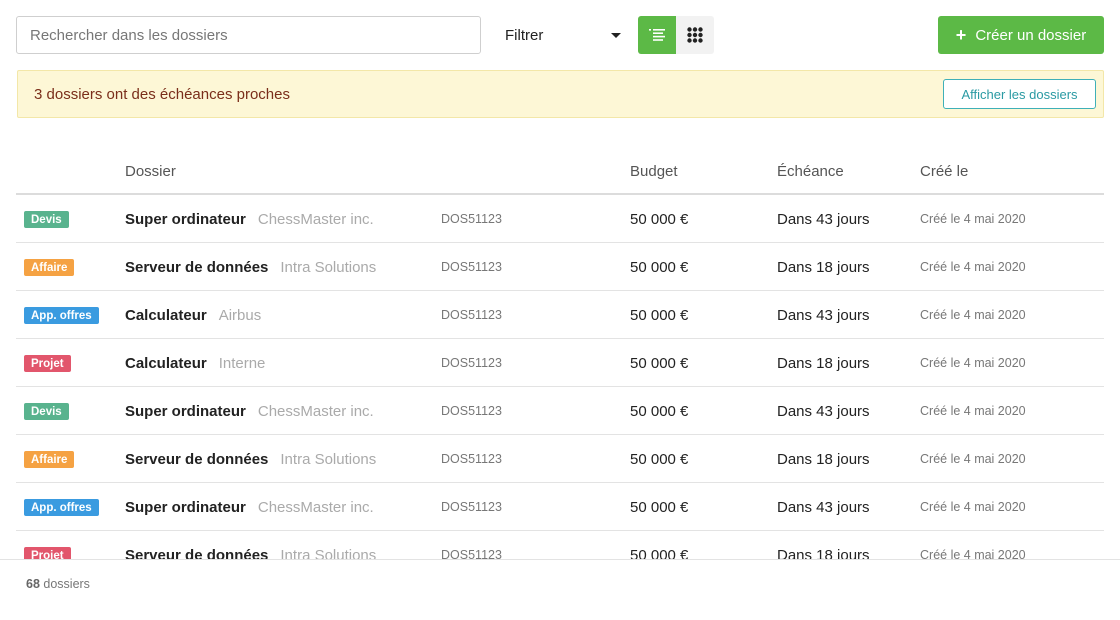 This screenshot has height=620, width=1120. What do you see at coordinates (944, 171) in the screenshot?
I see `header-cree-le: Créé le` at bounding box center [944, 171].